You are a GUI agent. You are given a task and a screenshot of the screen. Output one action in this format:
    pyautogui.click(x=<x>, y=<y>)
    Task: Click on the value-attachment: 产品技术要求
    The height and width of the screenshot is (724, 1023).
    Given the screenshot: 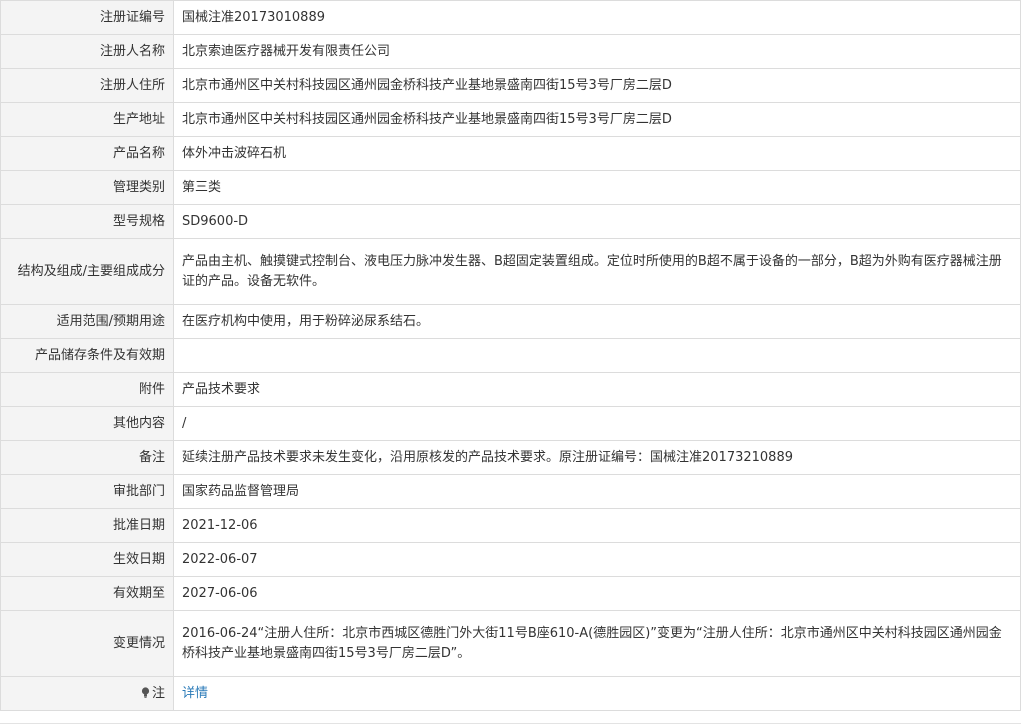 What is the action you would take?
    pyautogui.click(x=597, y=389)
    